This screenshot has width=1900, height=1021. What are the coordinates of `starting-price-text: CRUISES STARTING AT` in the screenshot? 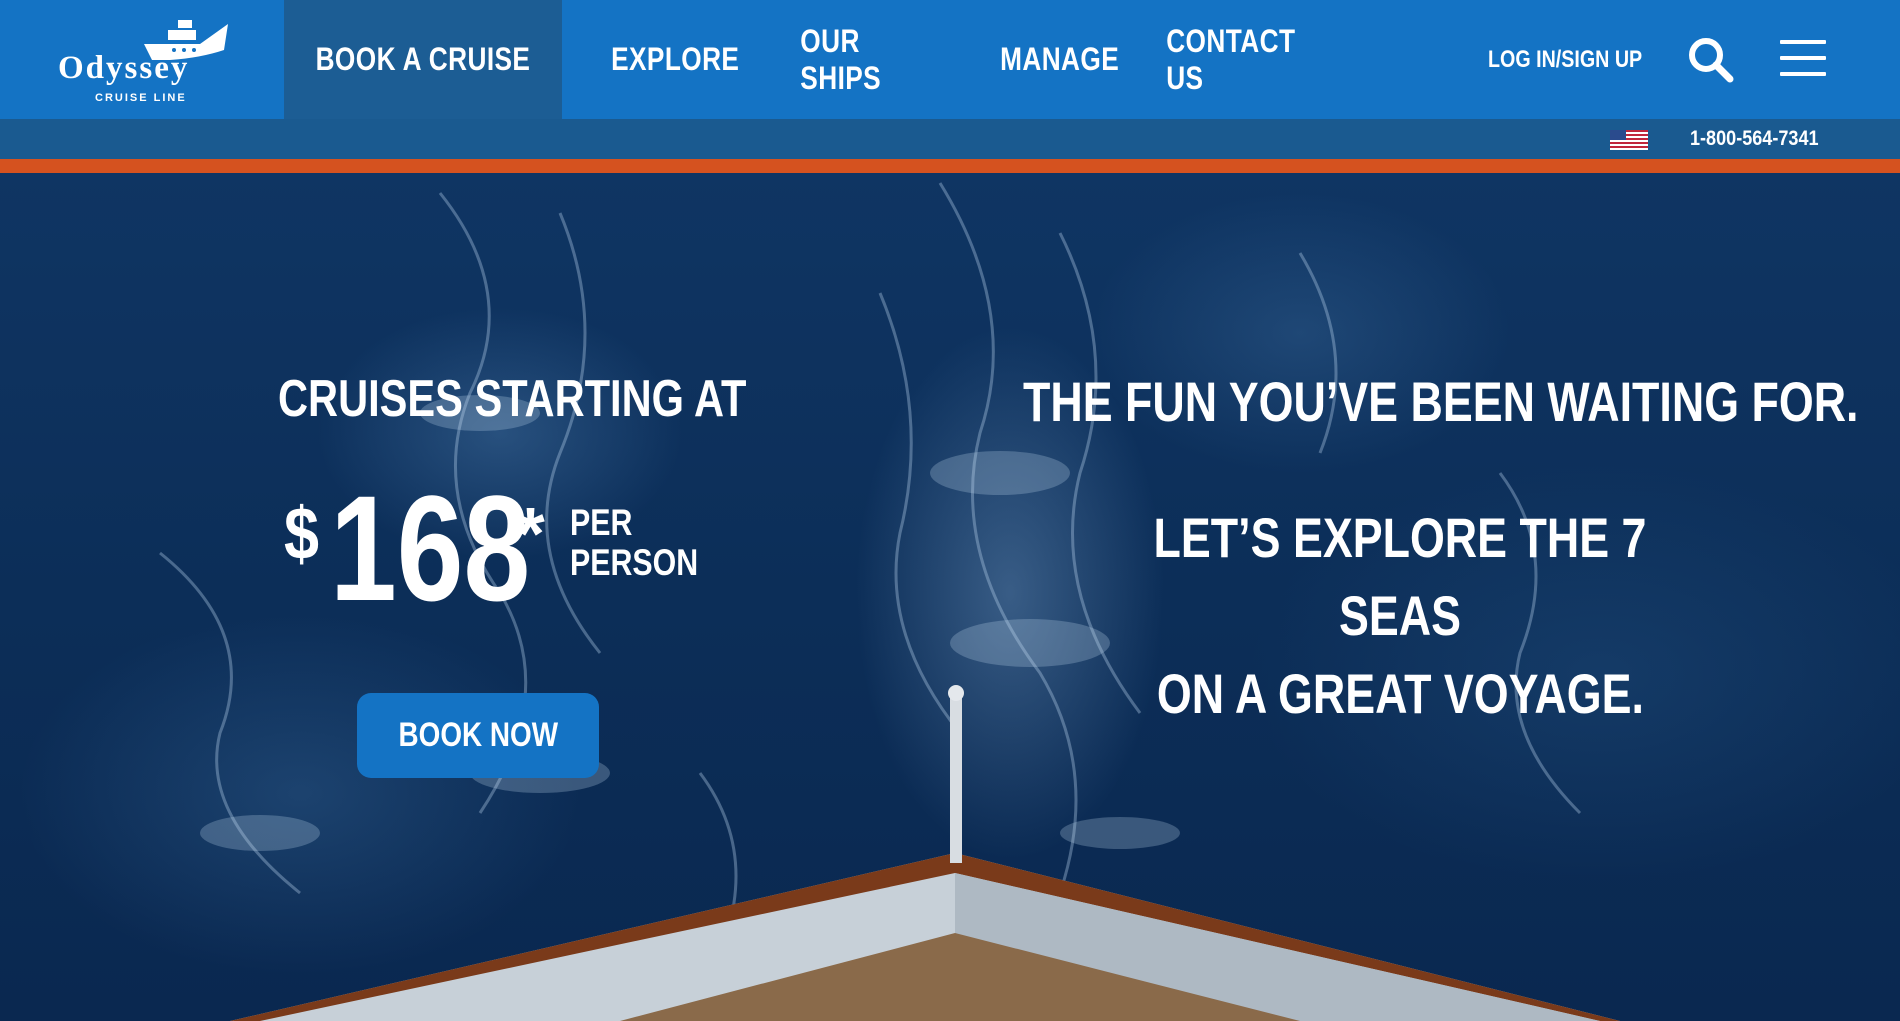 It's located at (512, 399).